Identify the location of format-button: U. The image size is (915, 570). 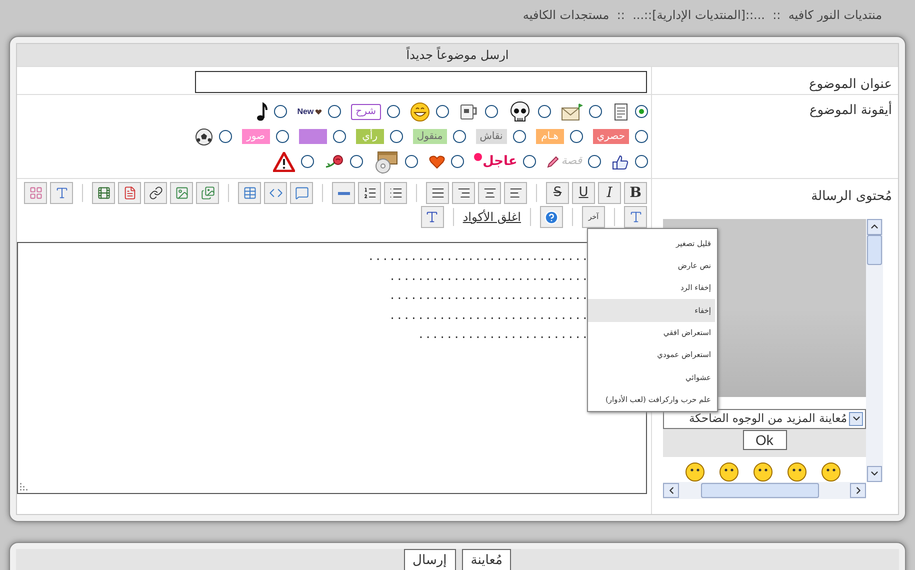
(583, 193).